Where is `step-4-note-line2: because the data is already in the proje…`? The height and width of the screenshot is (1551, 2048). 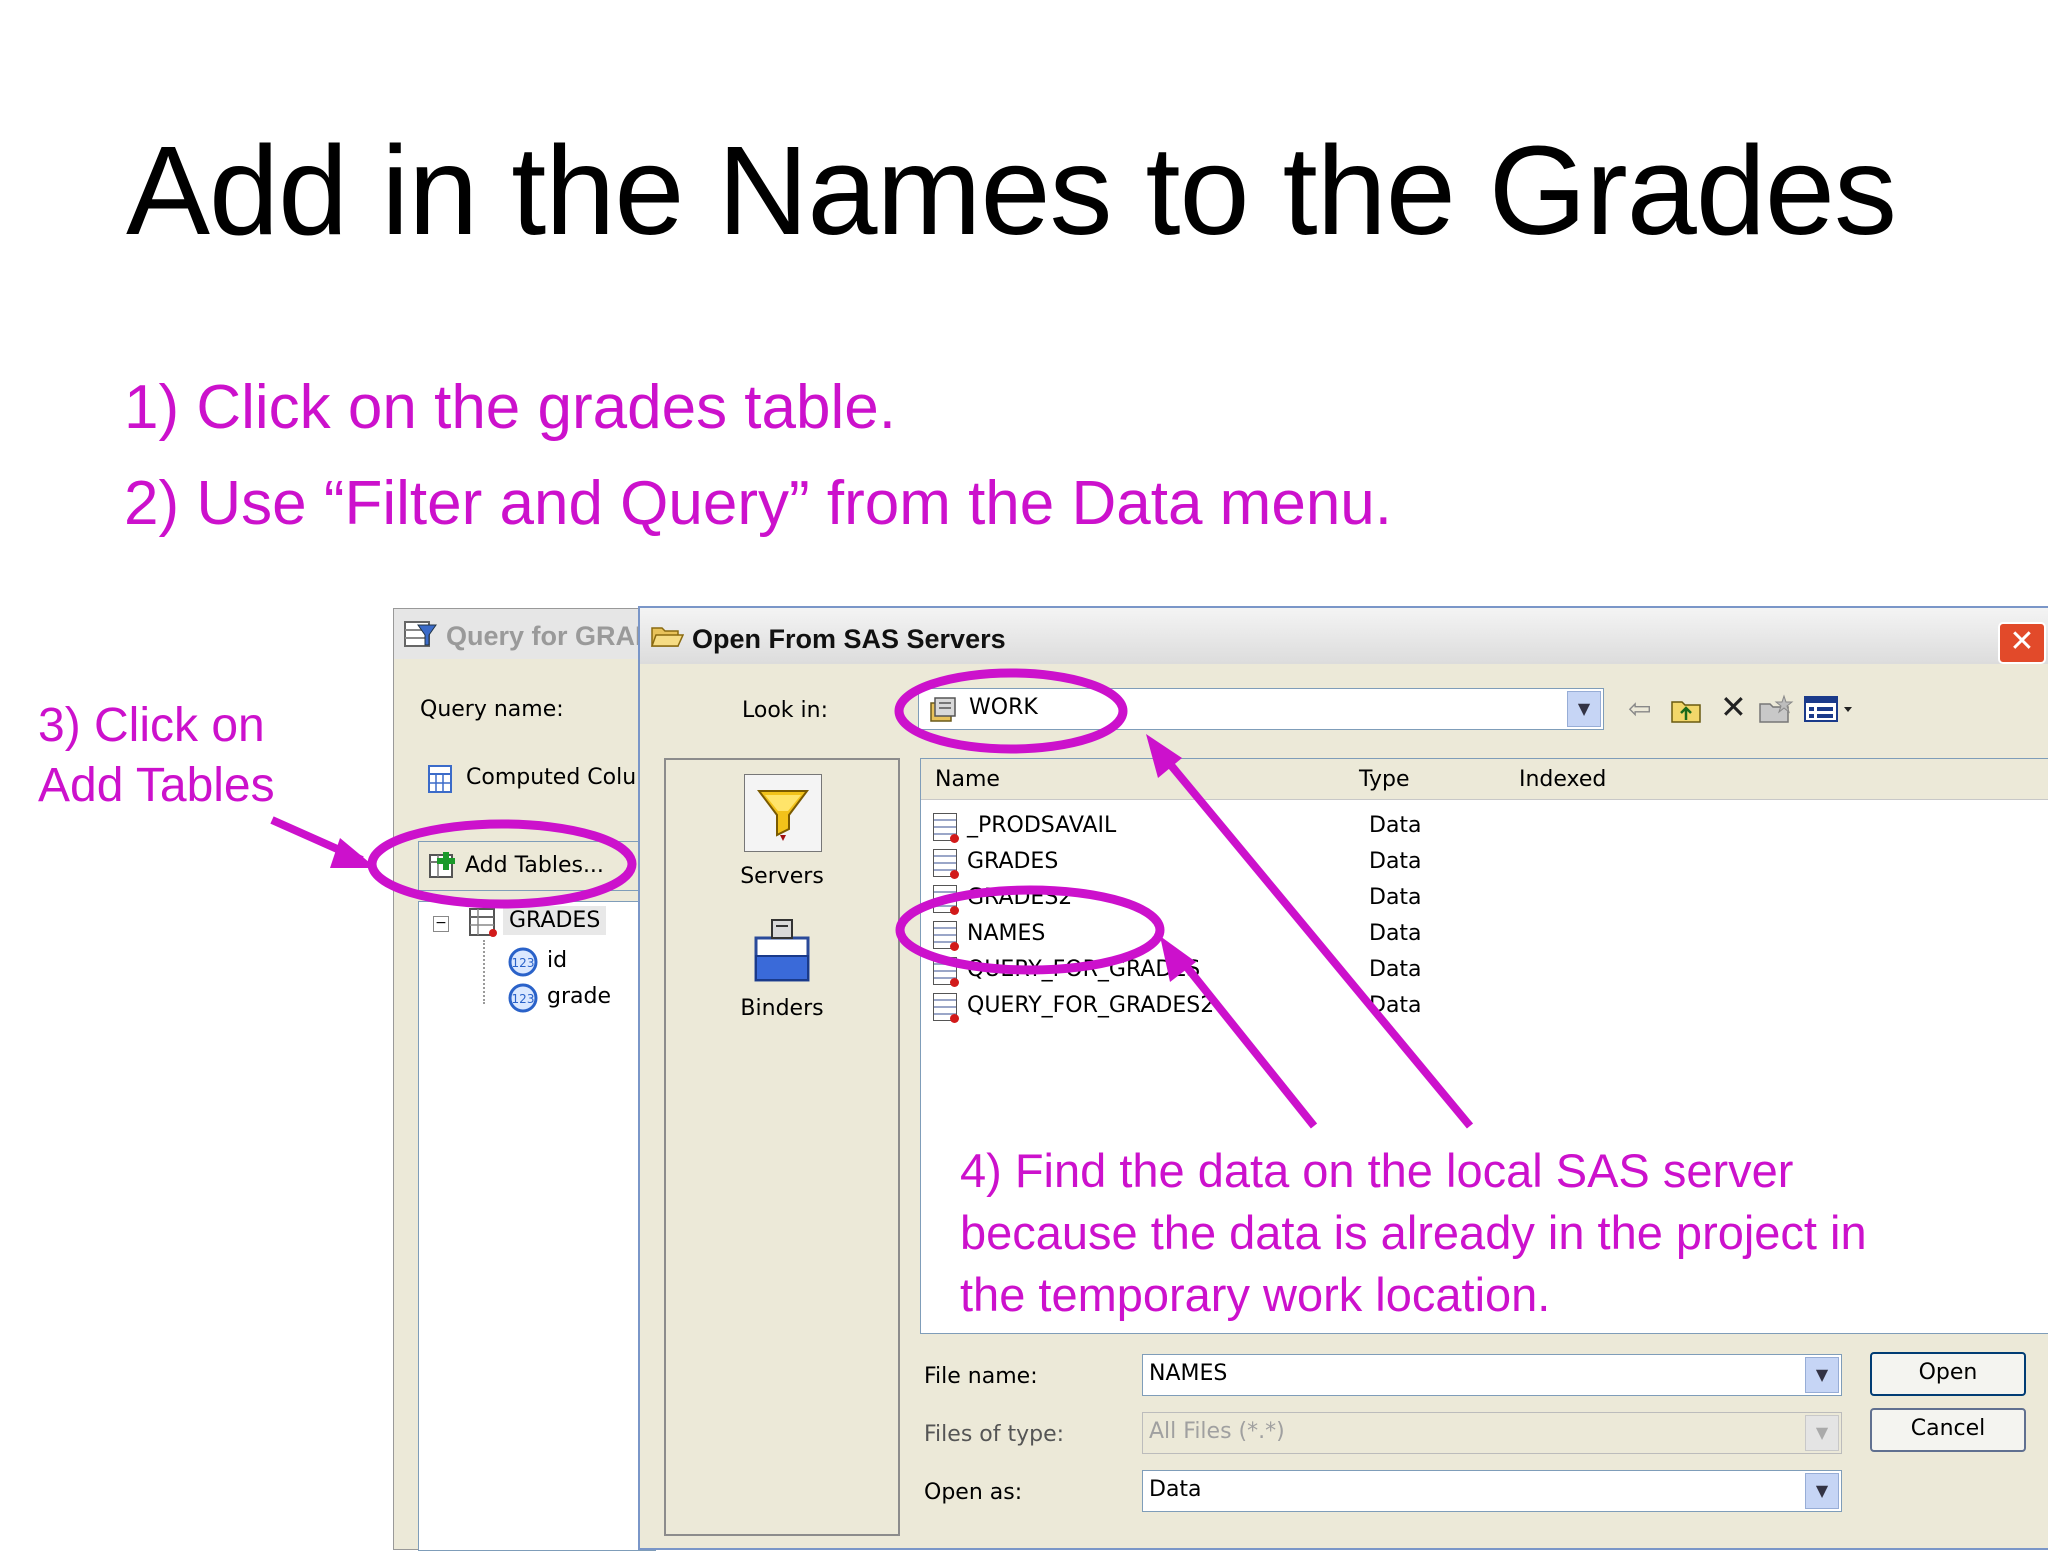 step-4-note-line2: because the data is already in the proje… is located at coordinates (1413, 1232).